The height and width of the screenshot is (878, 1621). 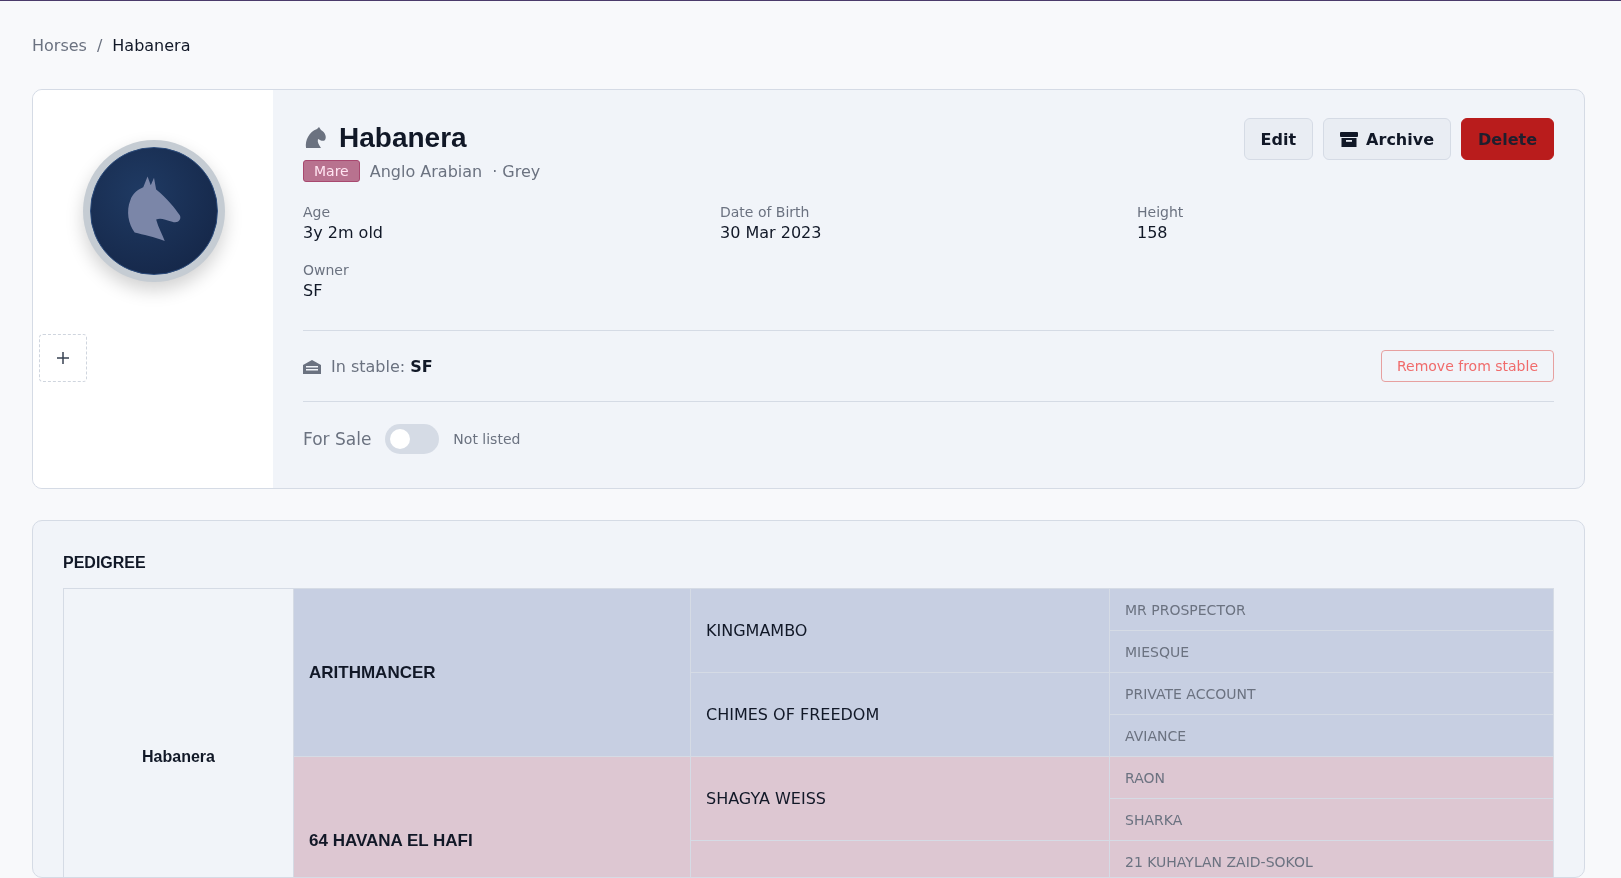 What do you see at coordinates (105, 563) in the screenshot?
I see `section-title: PEDIGREE` at bounding box center [105, 563].